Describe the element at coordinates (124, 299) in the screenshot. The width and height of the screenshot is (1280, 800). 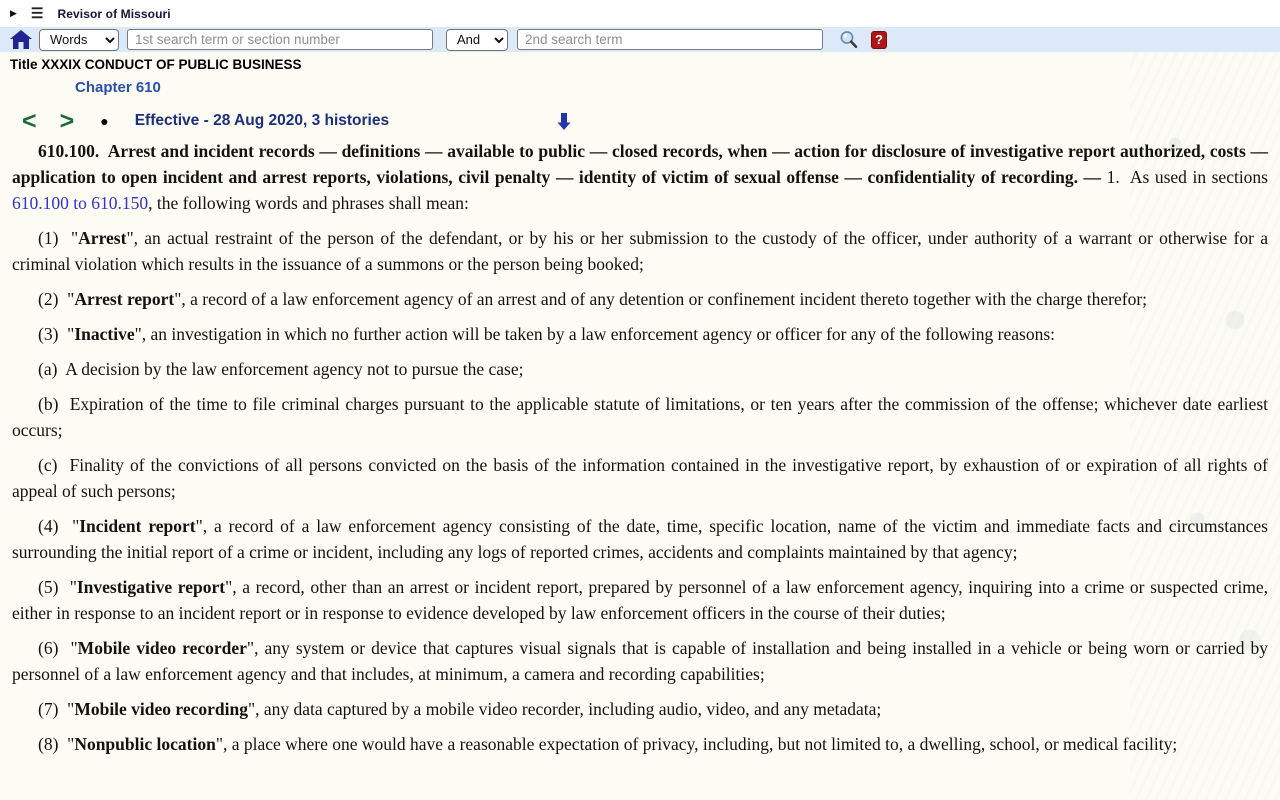
I see `text-segment: Arrest report` at that location.